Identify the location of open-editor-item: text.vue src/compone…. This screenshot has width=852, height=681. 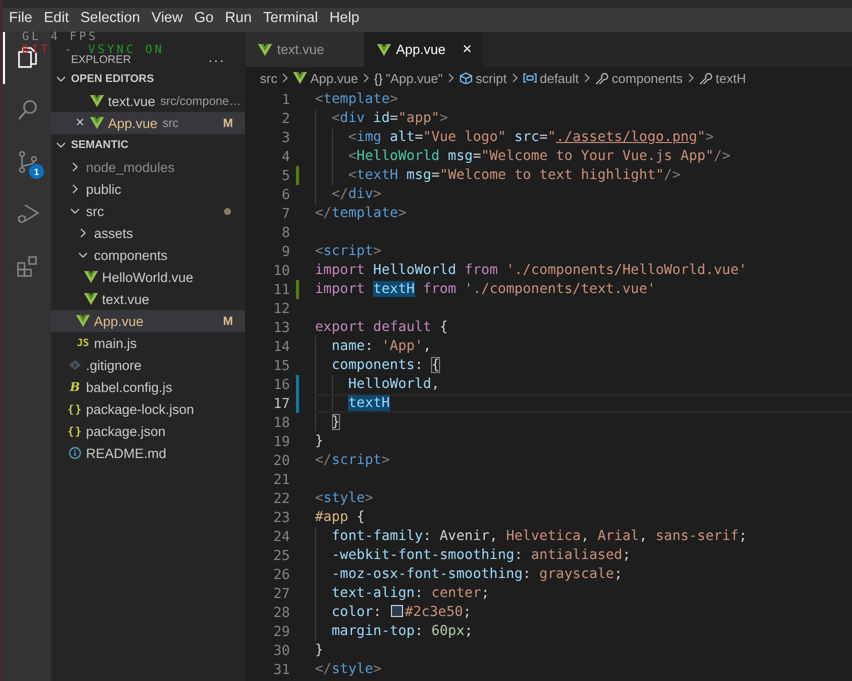
(148, 101).